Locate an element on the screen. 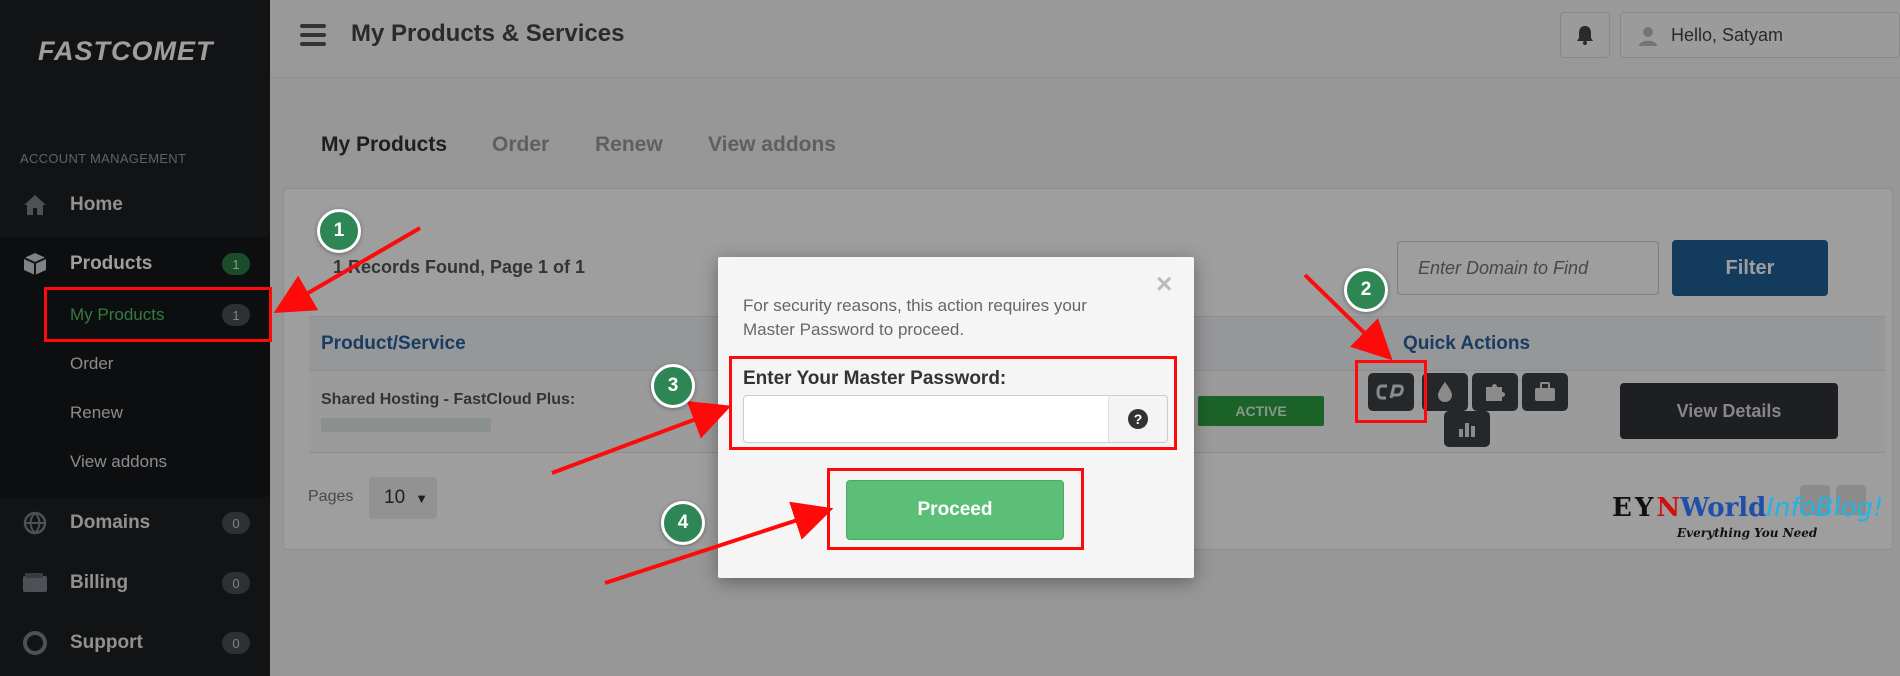 Image resolution: width=1900 pixels, height=676 pixels. watermark-tagline: Everything You Need is located at coordinates (1747, 533).